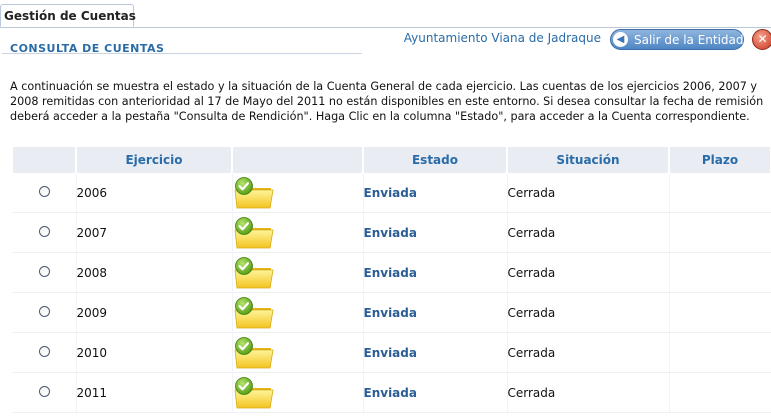 This screenshot has height=419, width=771. Describe the element at coordinates (435, 160) in the screenshot. I see `column-header-estado: Estado` at that location.